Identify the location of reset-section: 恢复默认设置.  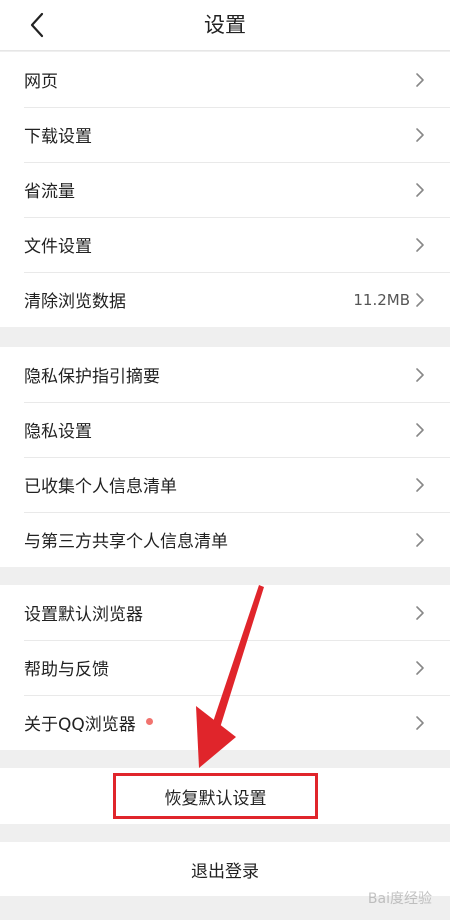
(225, 796).